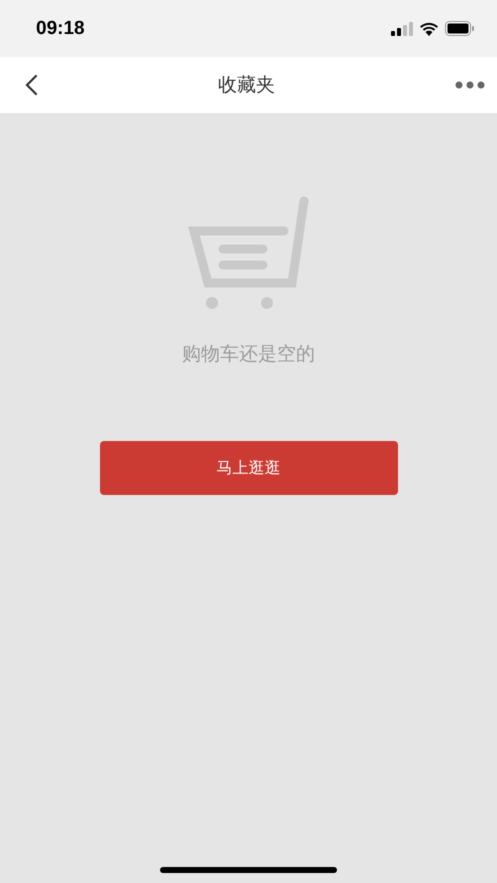 The width and height of the screenshot is (497, 883). Describe the element at coordinates (249, 253) in the screenshot. I see `cart-icon` at that location.